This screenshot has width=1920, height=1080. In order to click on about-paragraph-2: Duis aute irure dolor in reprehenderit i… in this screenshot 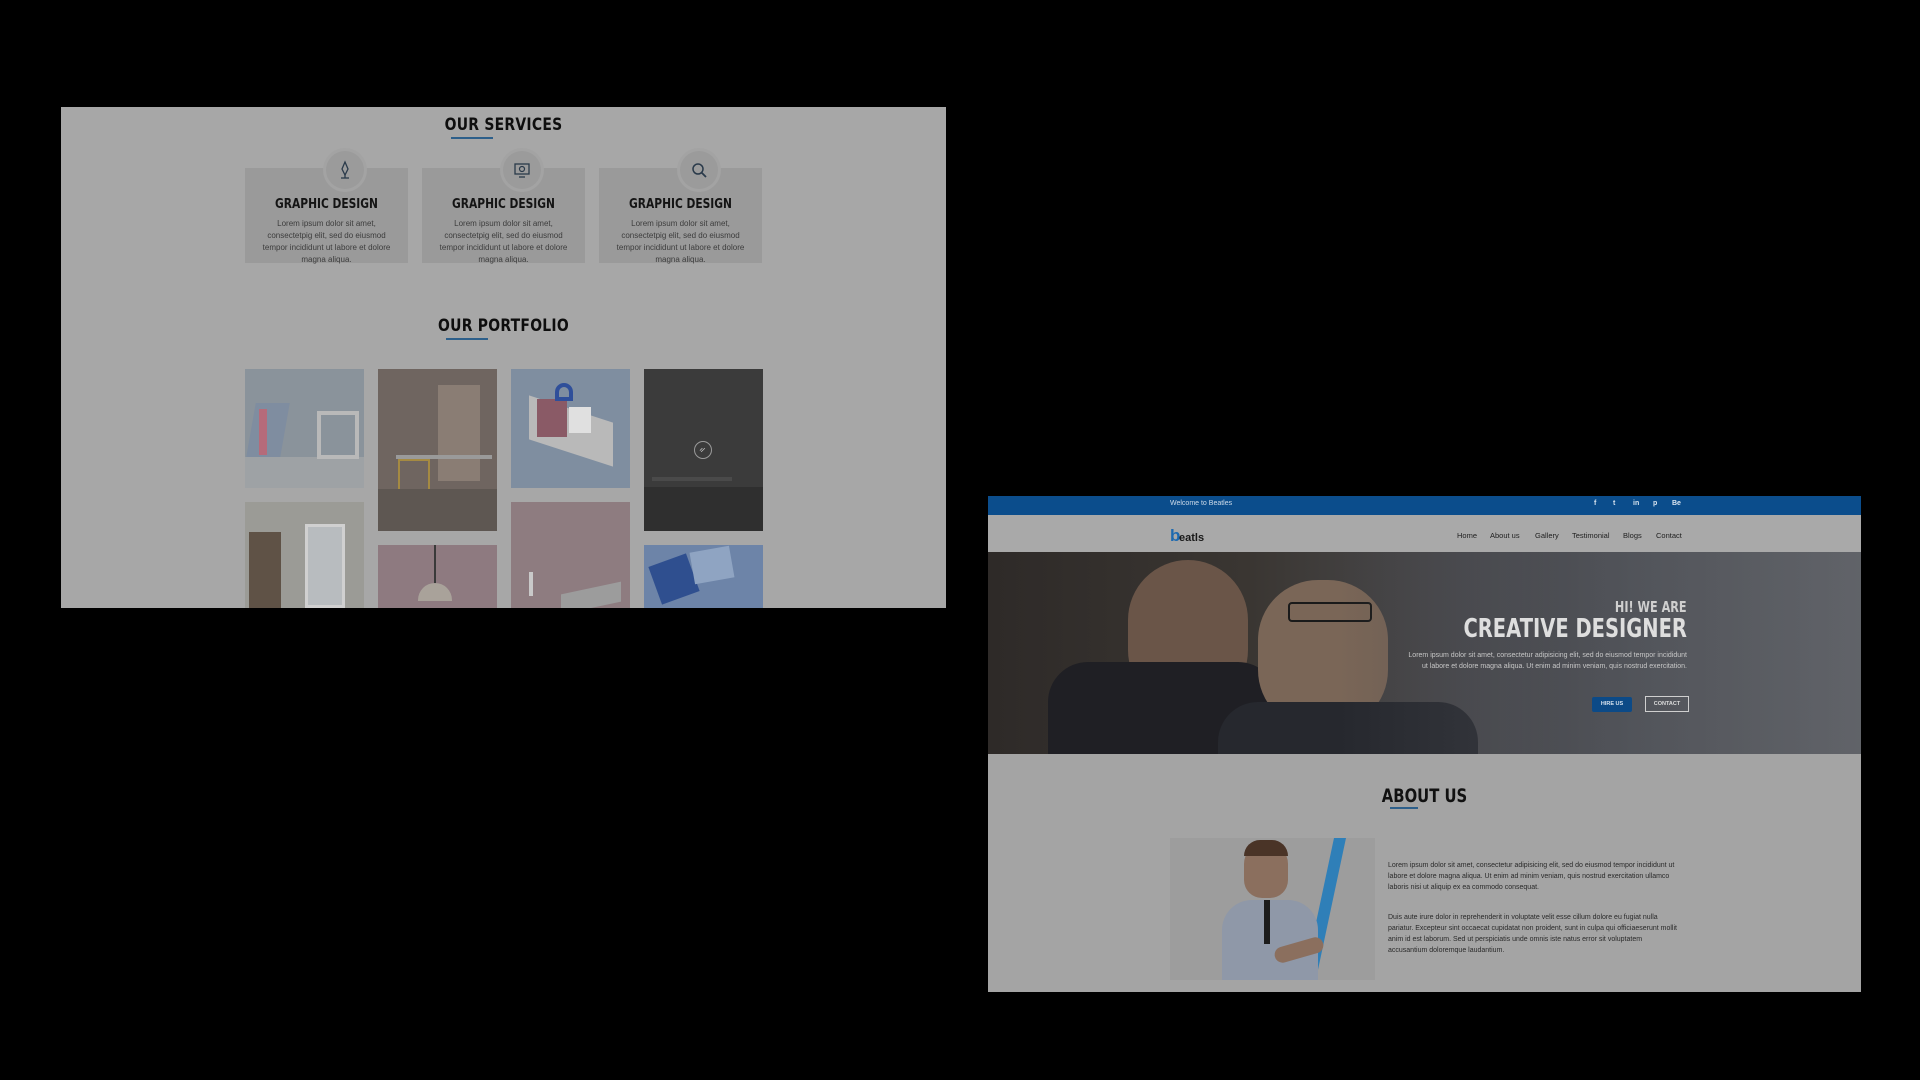, I will do `click(1532, 934)`.